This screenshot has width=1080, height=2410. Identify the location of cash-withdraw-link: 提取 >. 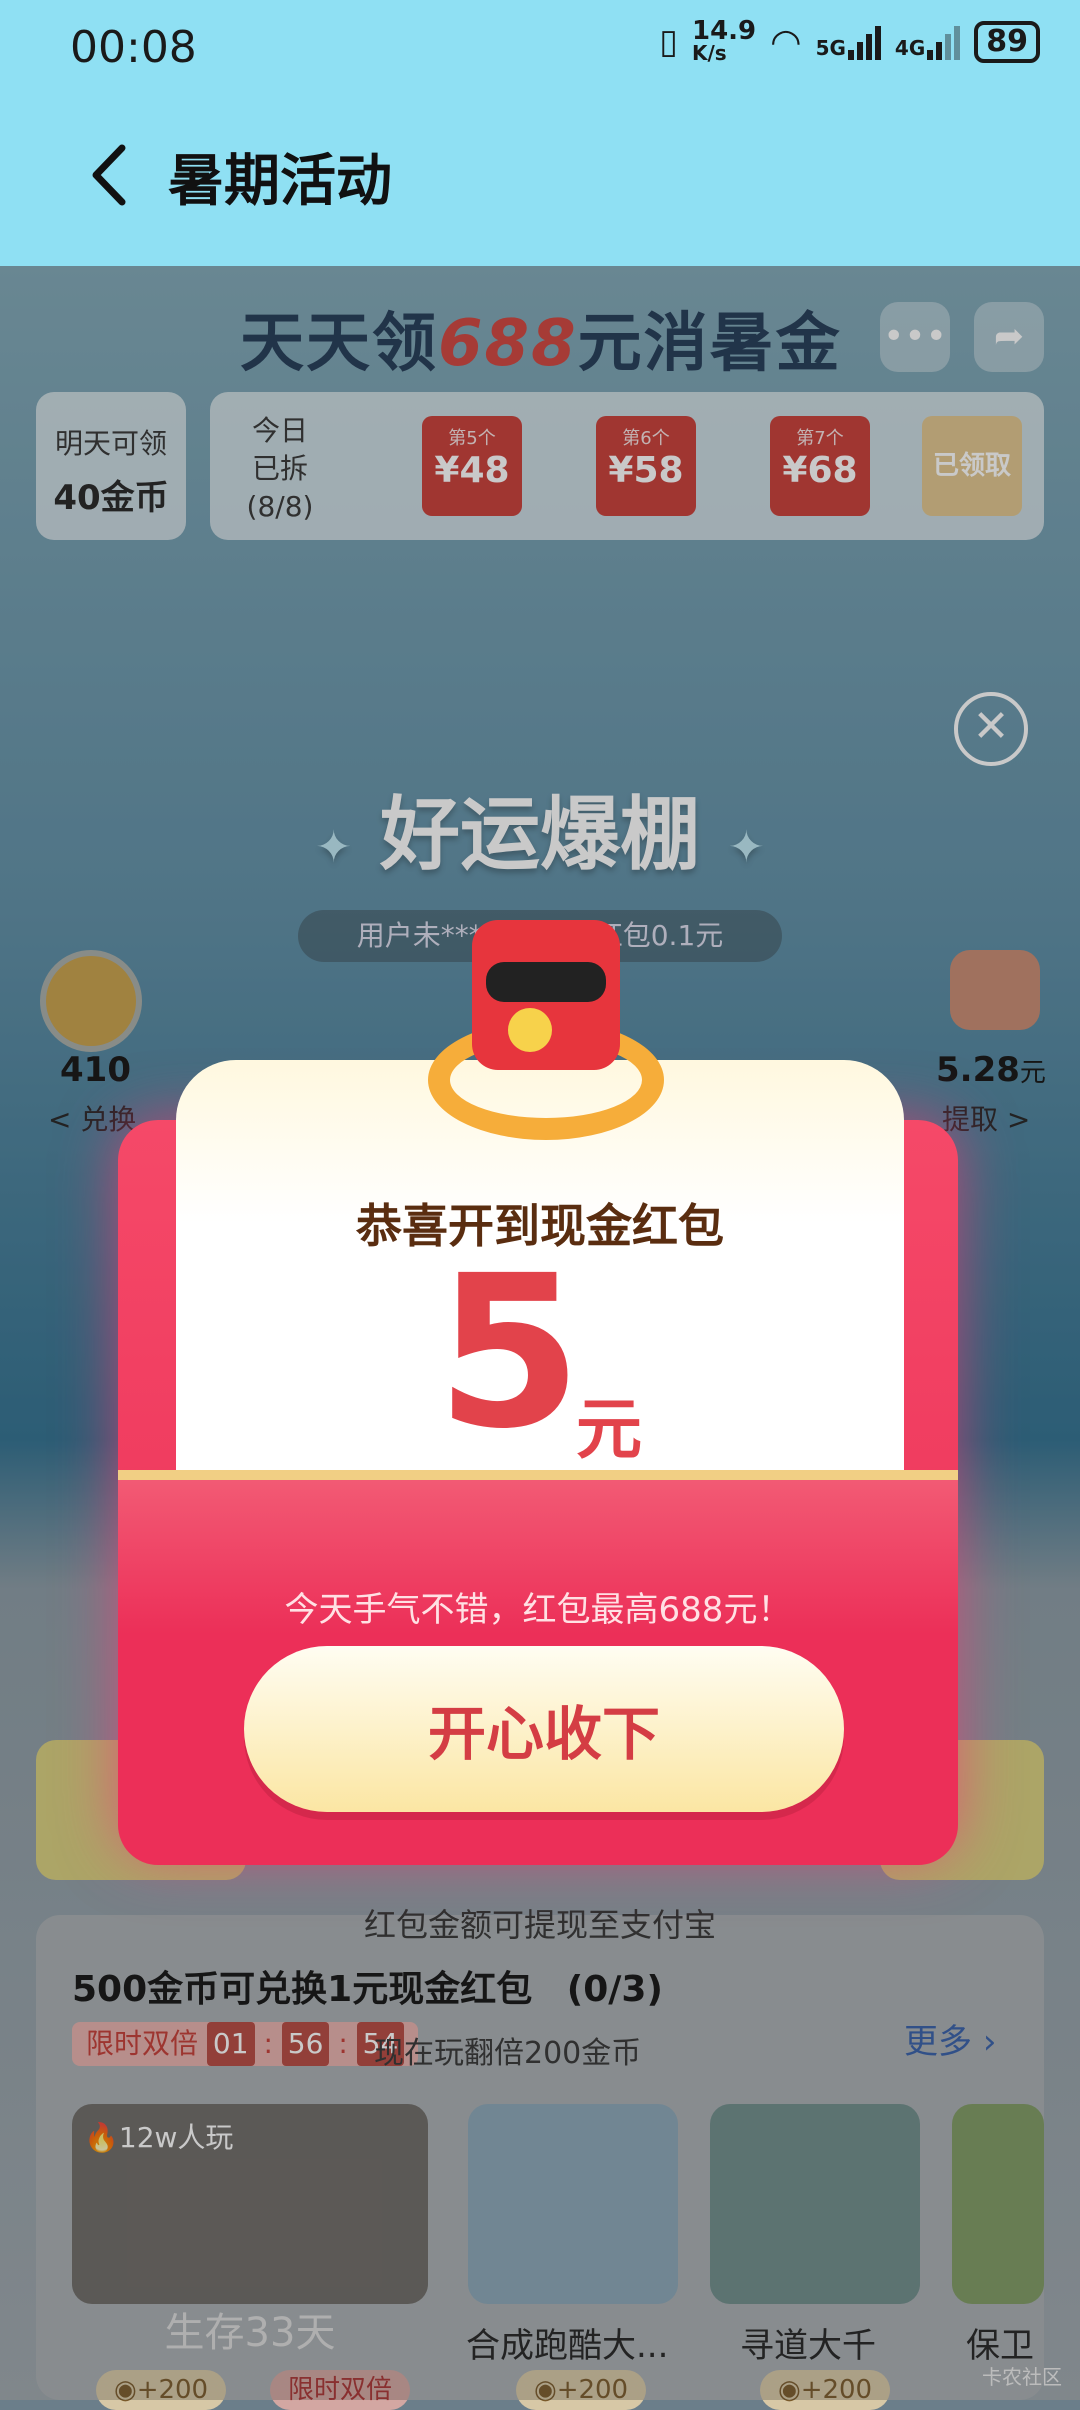
(986, 1118).